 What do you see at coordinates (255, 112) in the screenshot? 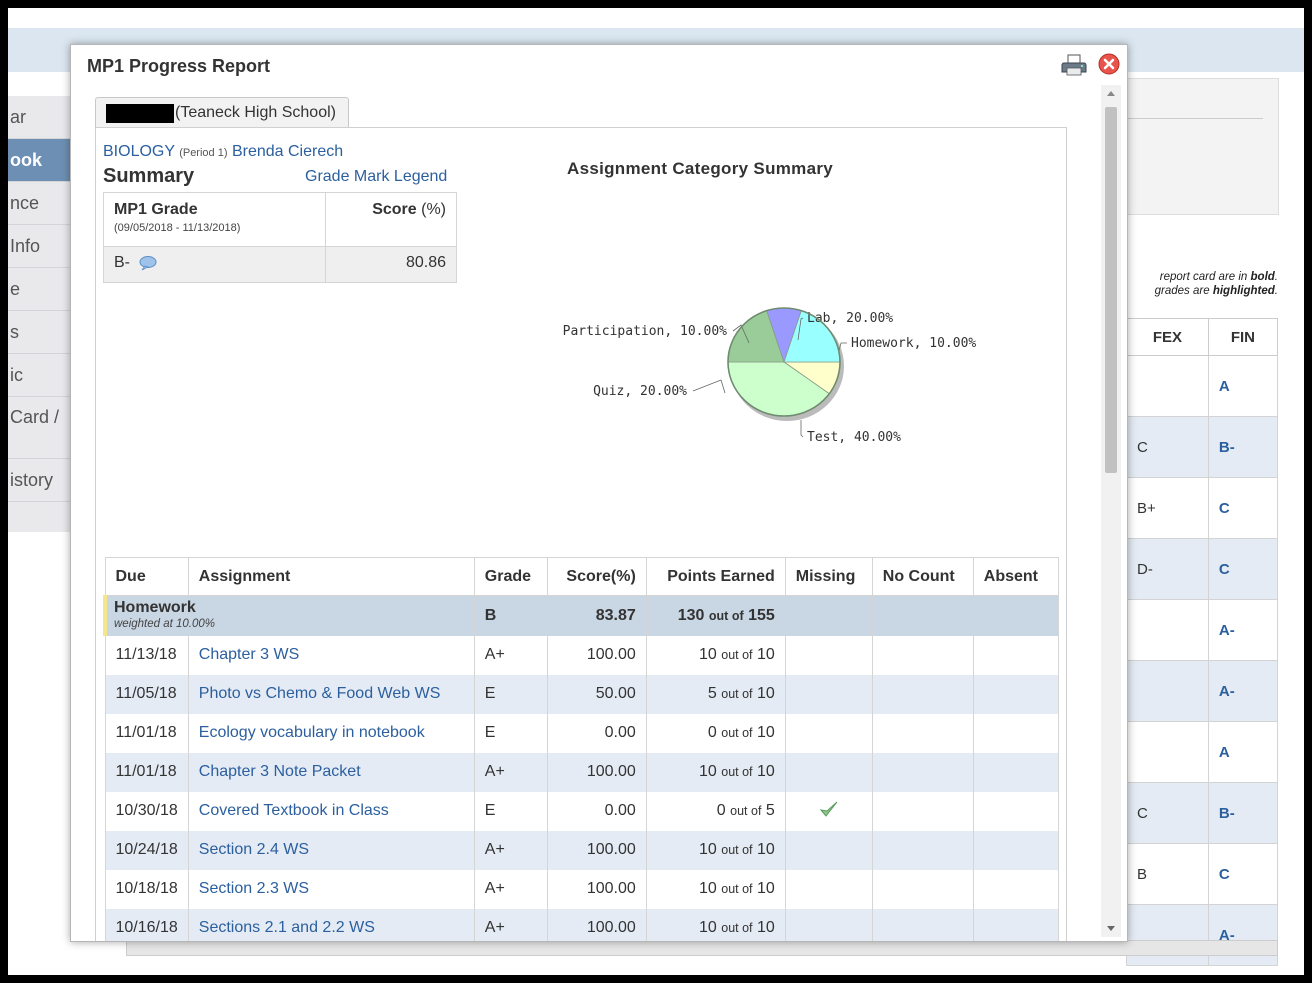
I see `school-name: (Teaneck High School)` at bounding box center [255, 112].